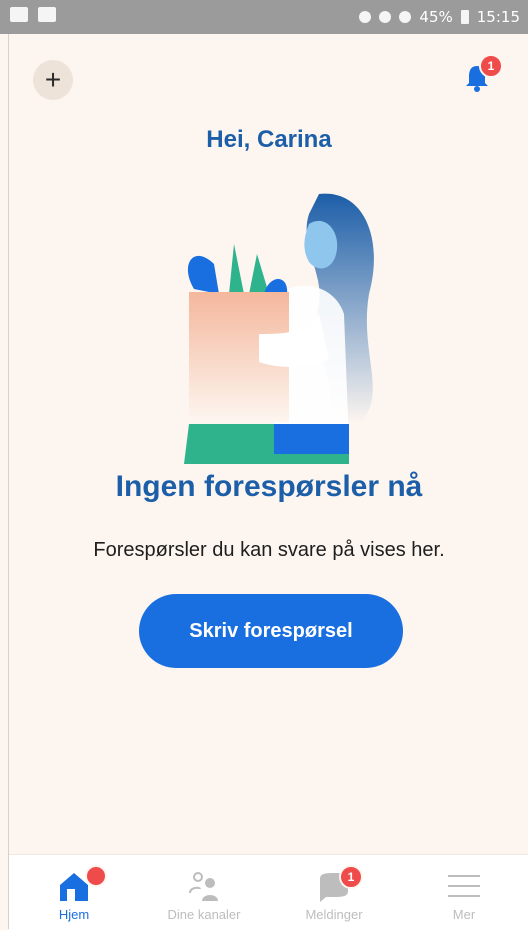 The image size is (528, 930). What do you see at coordinates (405, 17) in the screenshot?
I see `signal-icon` at bounding box center [405, 17].